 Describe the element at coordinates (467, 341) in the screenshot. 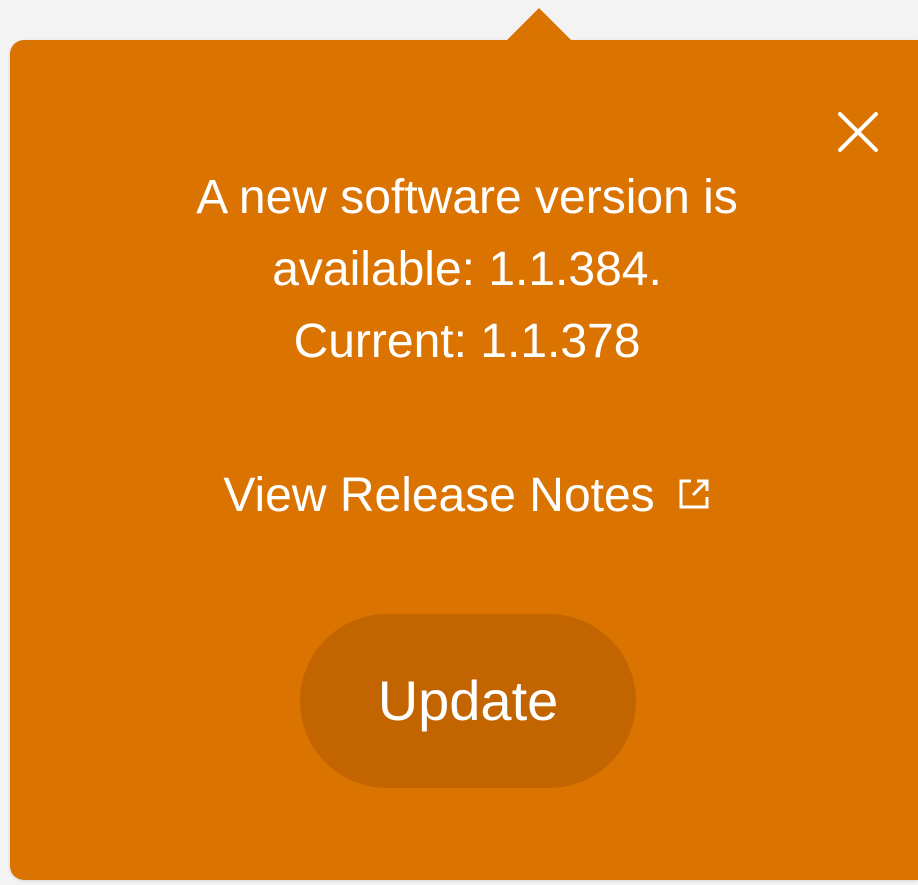

I see `message-line: Current: 1.1.378` at that location.